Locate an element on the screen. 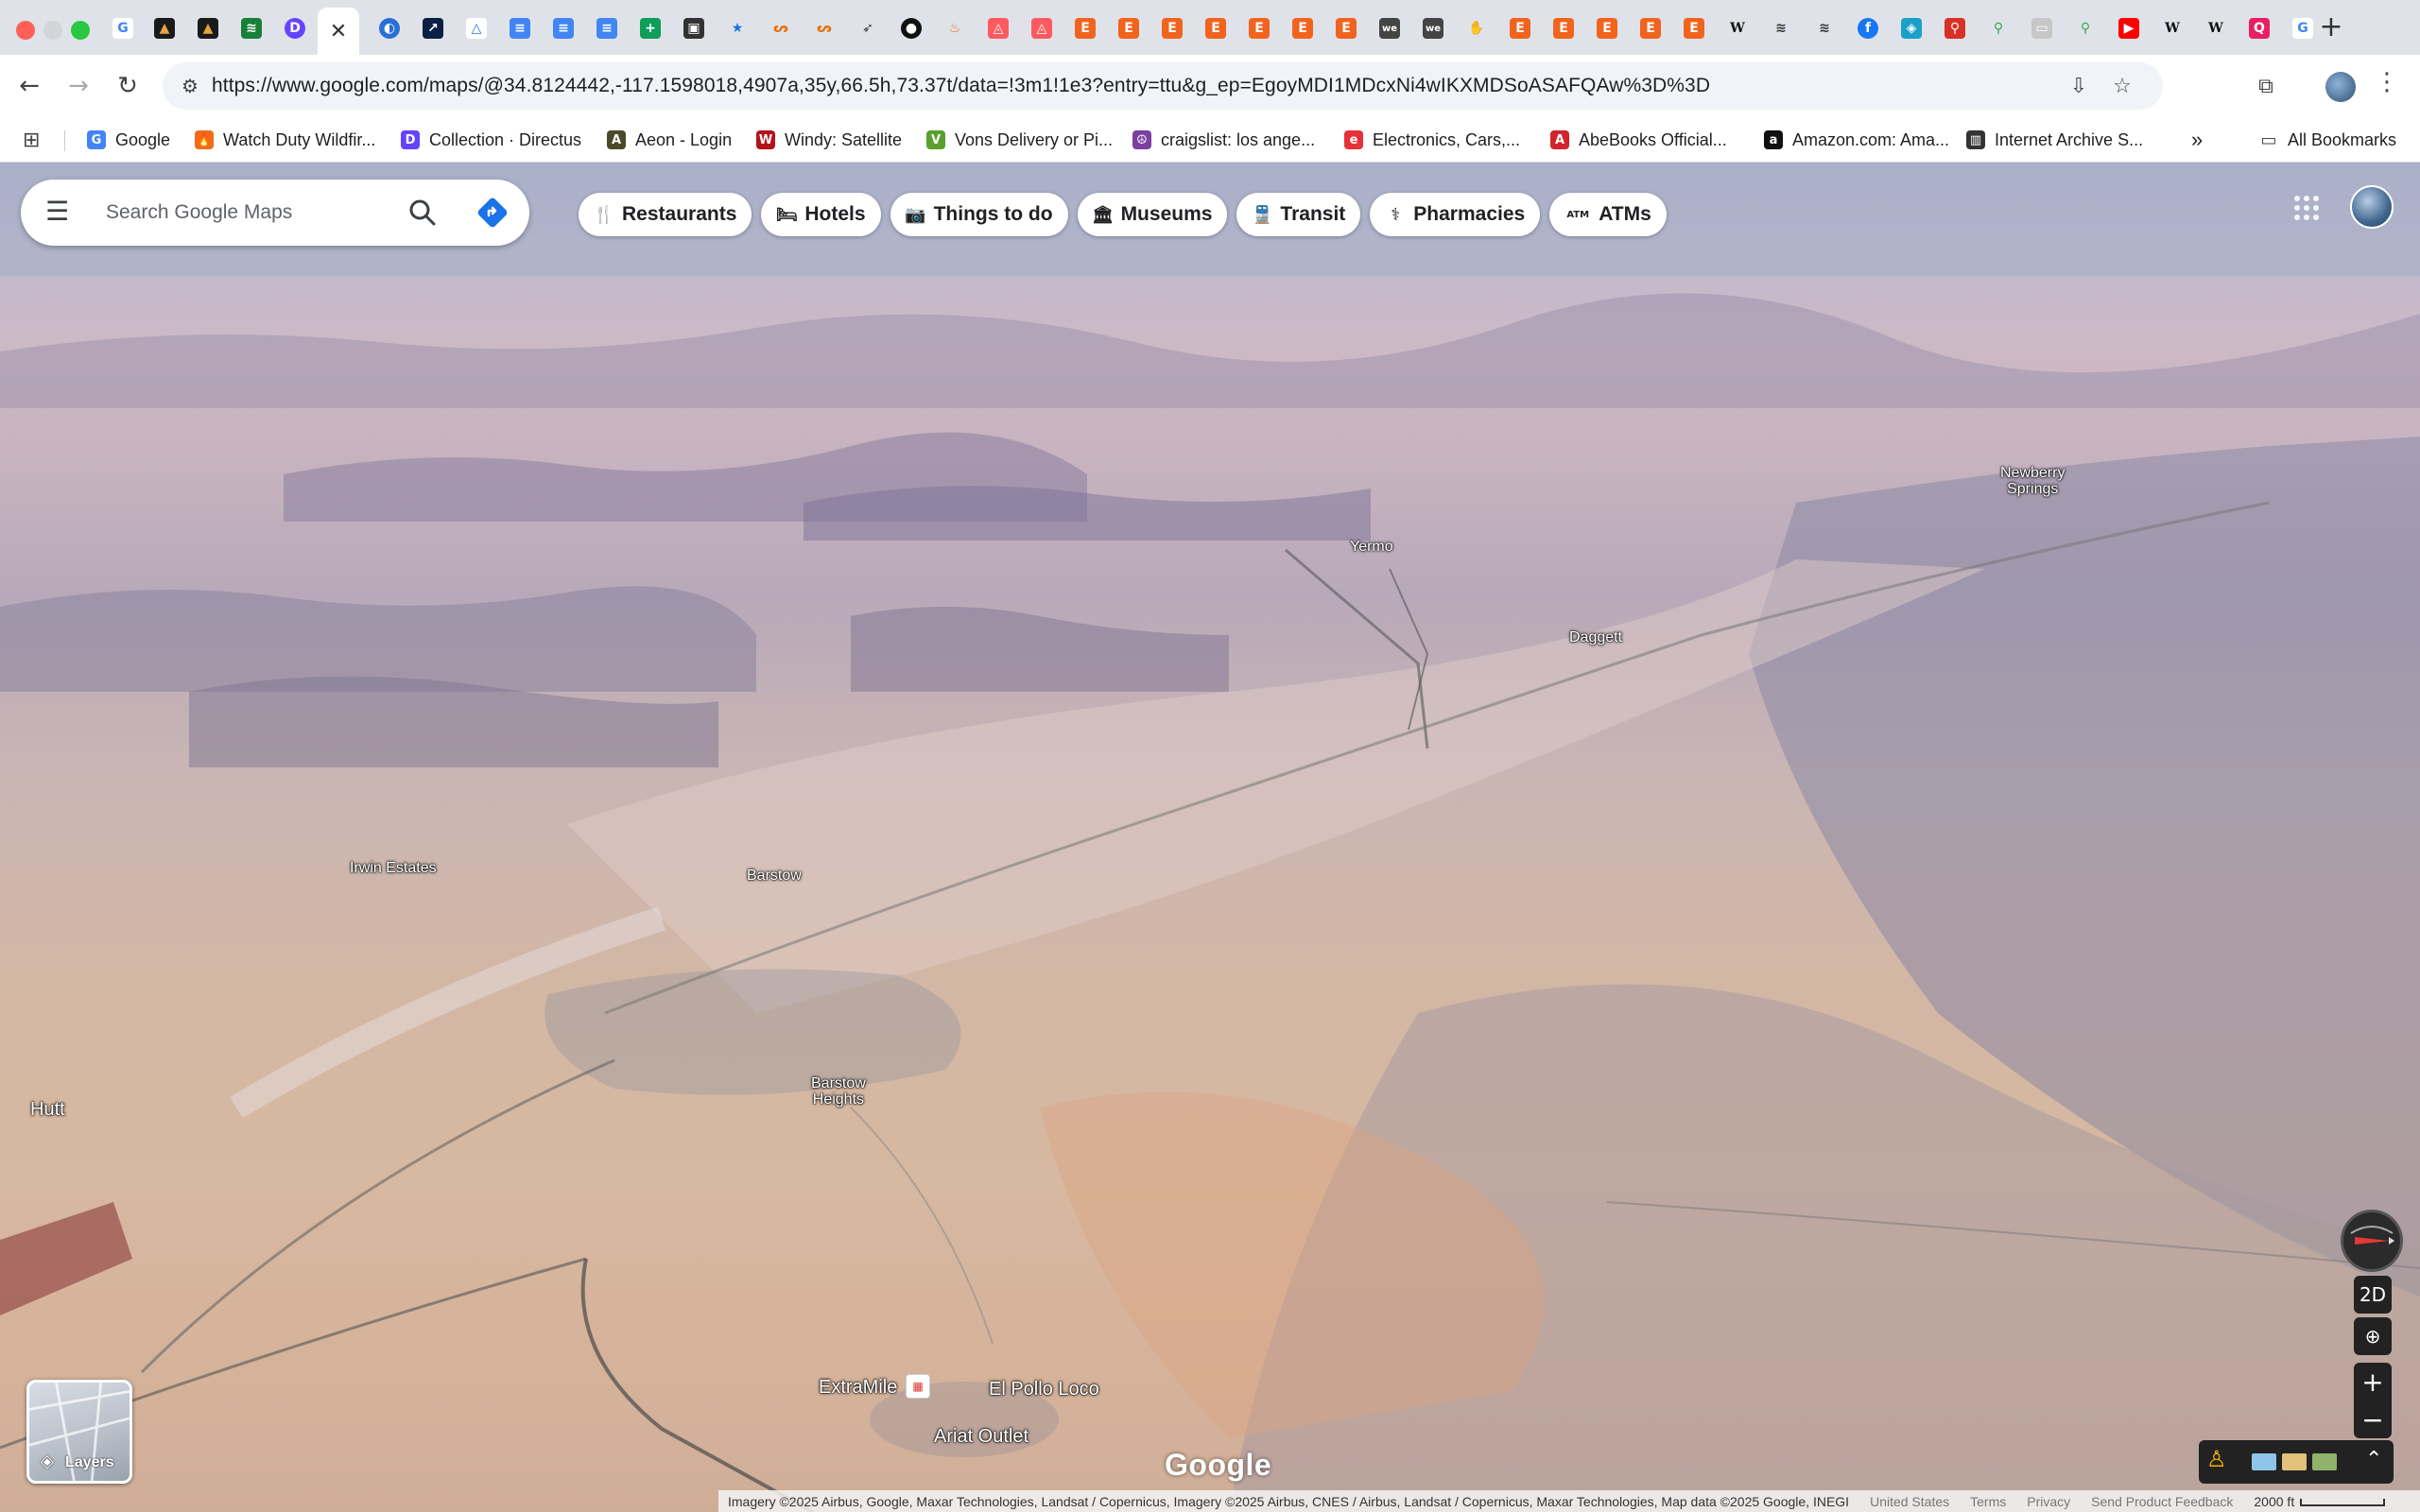 Image resolution: width=2420 pixels, height=1512 pixels. tab-wikipedia-3: W is located at coordinates (2216, 28).